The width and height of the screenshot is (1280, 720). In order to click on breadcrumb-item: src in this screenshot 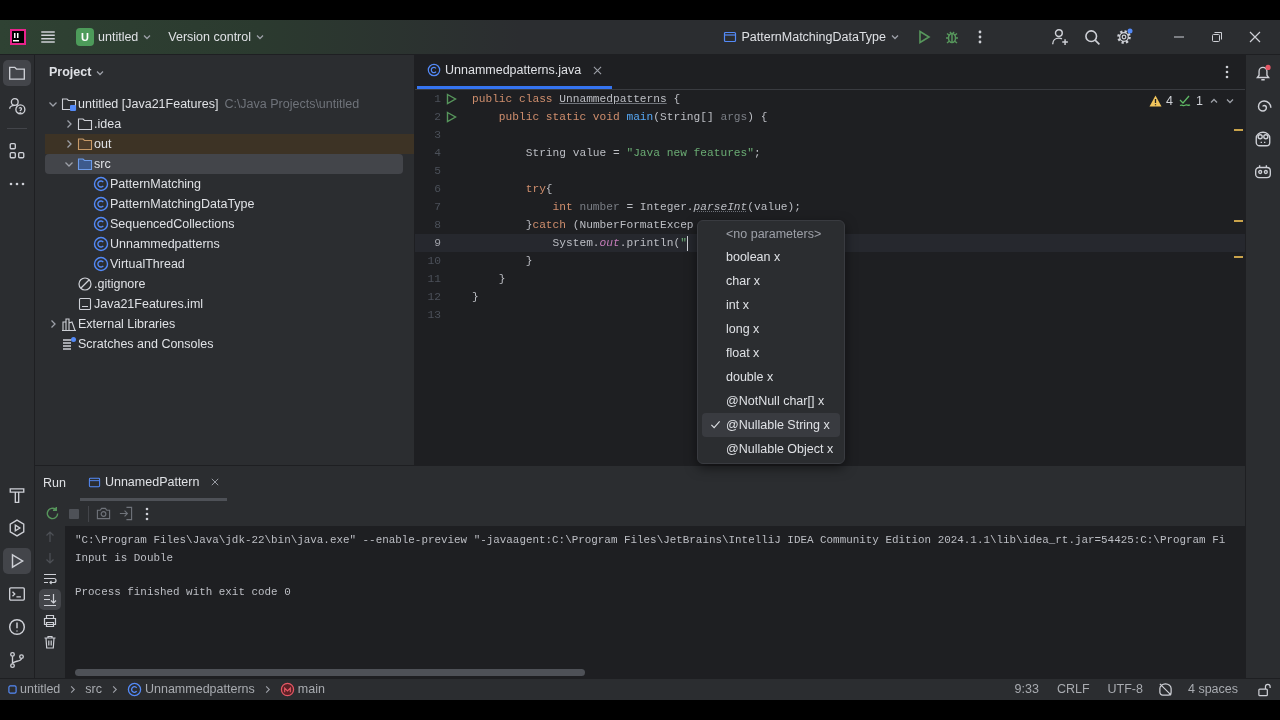, I will do `click(93, 689)`.